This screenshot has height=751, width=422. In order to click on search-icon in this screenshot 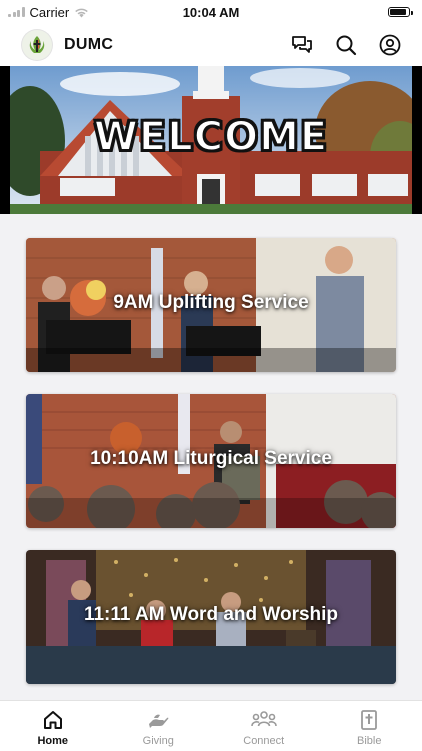, I will do `click(346, 45)`.